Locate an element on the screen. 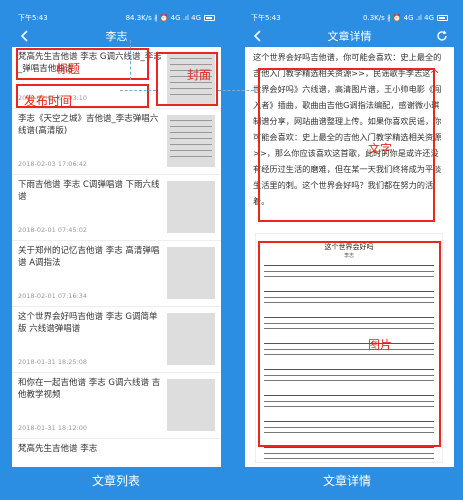  article-date: 2018-01-31 18:25:08 is located at coordinates (53, 362).